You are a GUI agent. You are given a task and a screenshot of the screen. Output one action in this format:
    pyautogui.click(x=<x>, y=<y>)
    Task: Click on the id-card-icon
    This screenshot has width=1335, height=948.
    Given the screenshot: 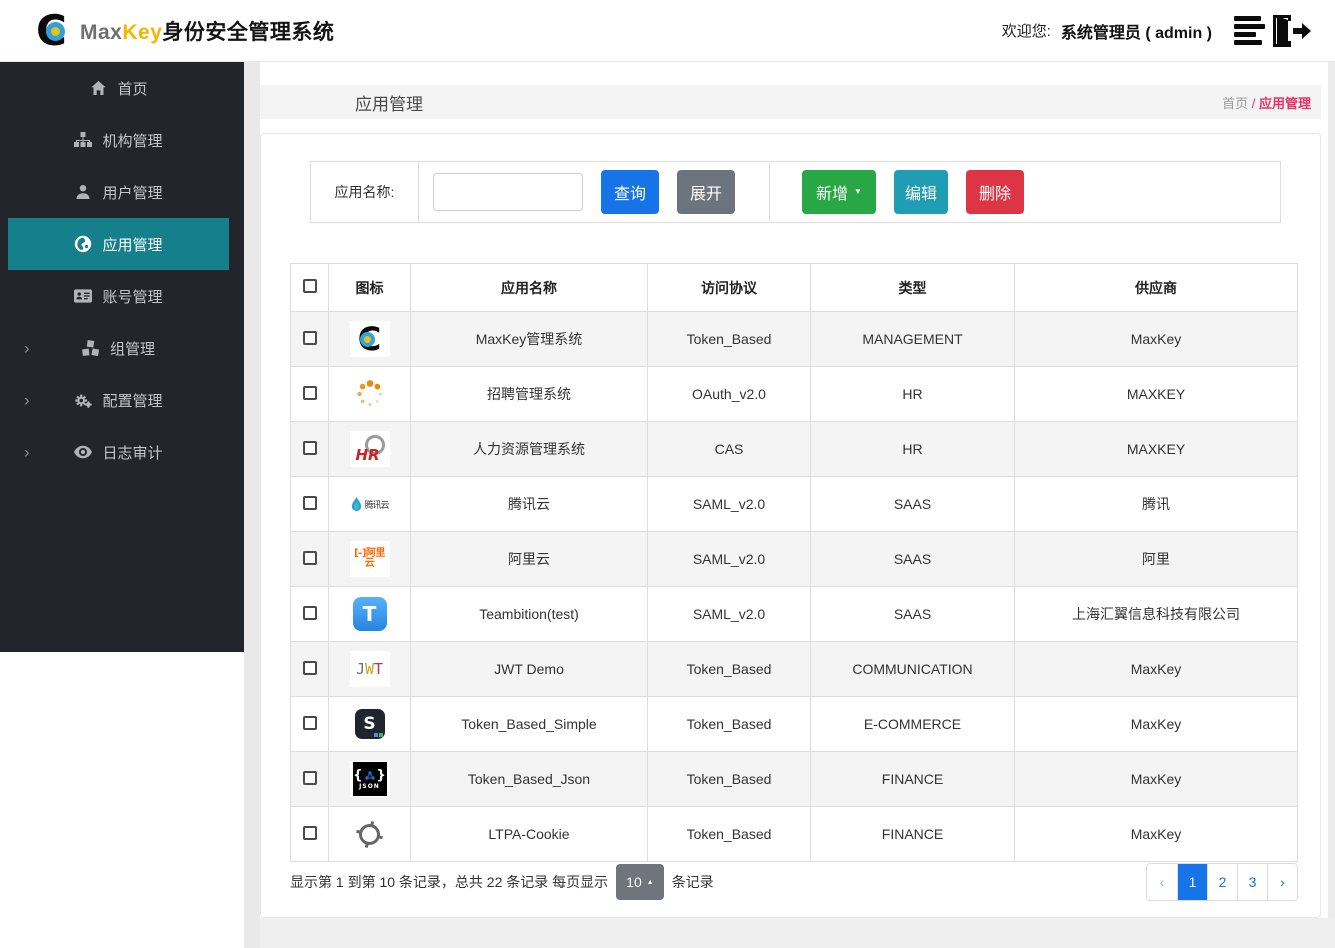 What is the action you would take?
    pyautogui.click(x=83, y=296)
    